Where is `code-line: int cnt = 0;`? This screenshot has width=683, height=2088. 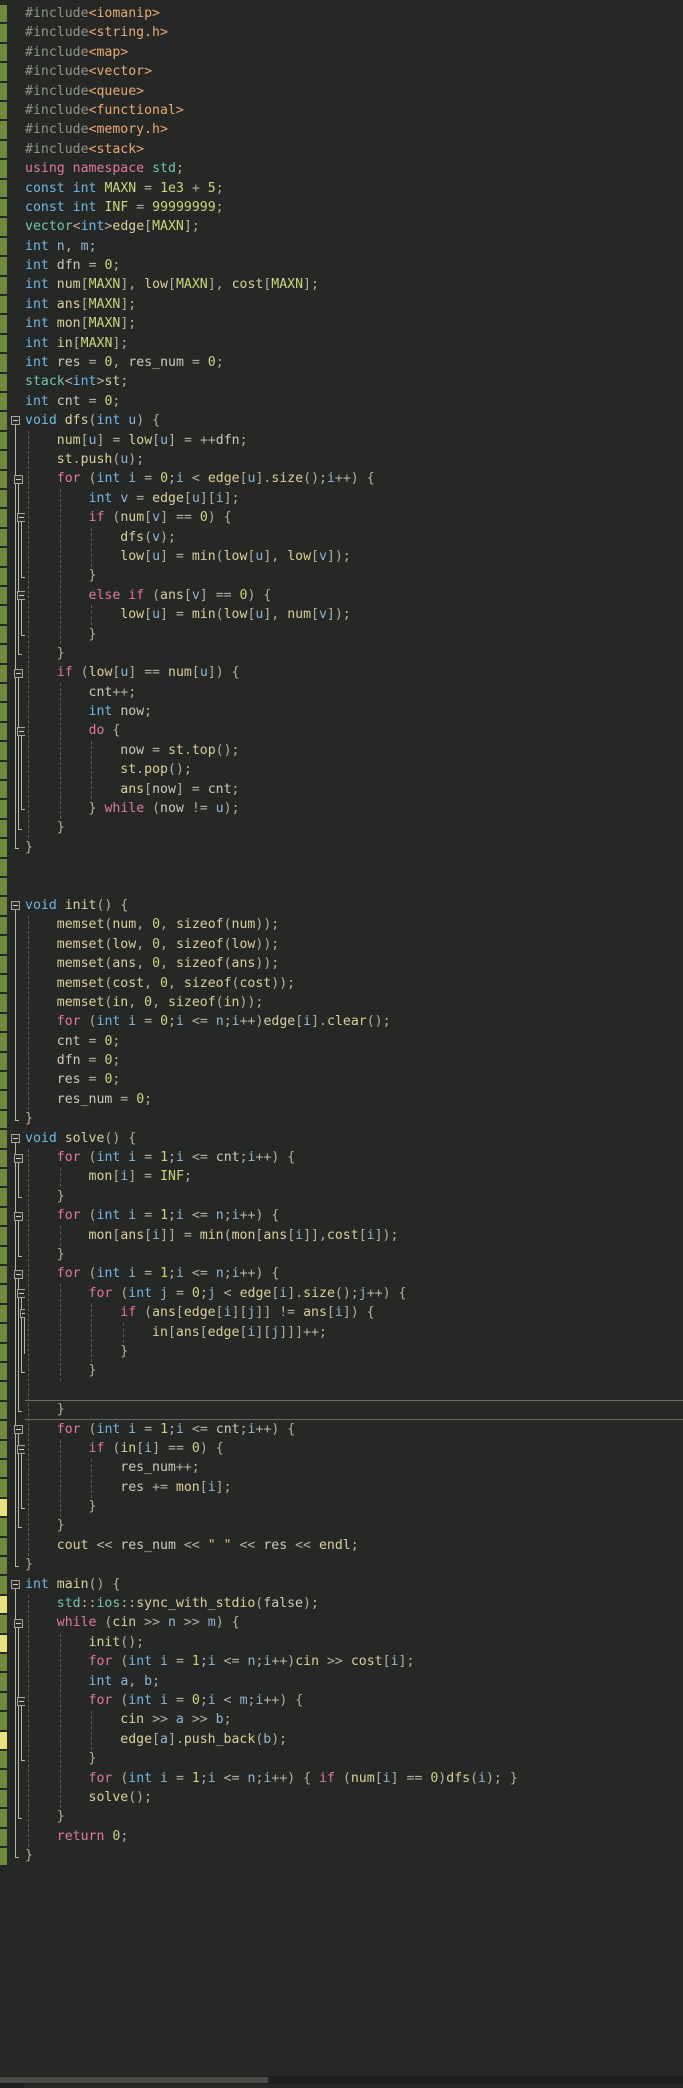 code-line: int cnt = 0; is located at coordinates (354, 401).